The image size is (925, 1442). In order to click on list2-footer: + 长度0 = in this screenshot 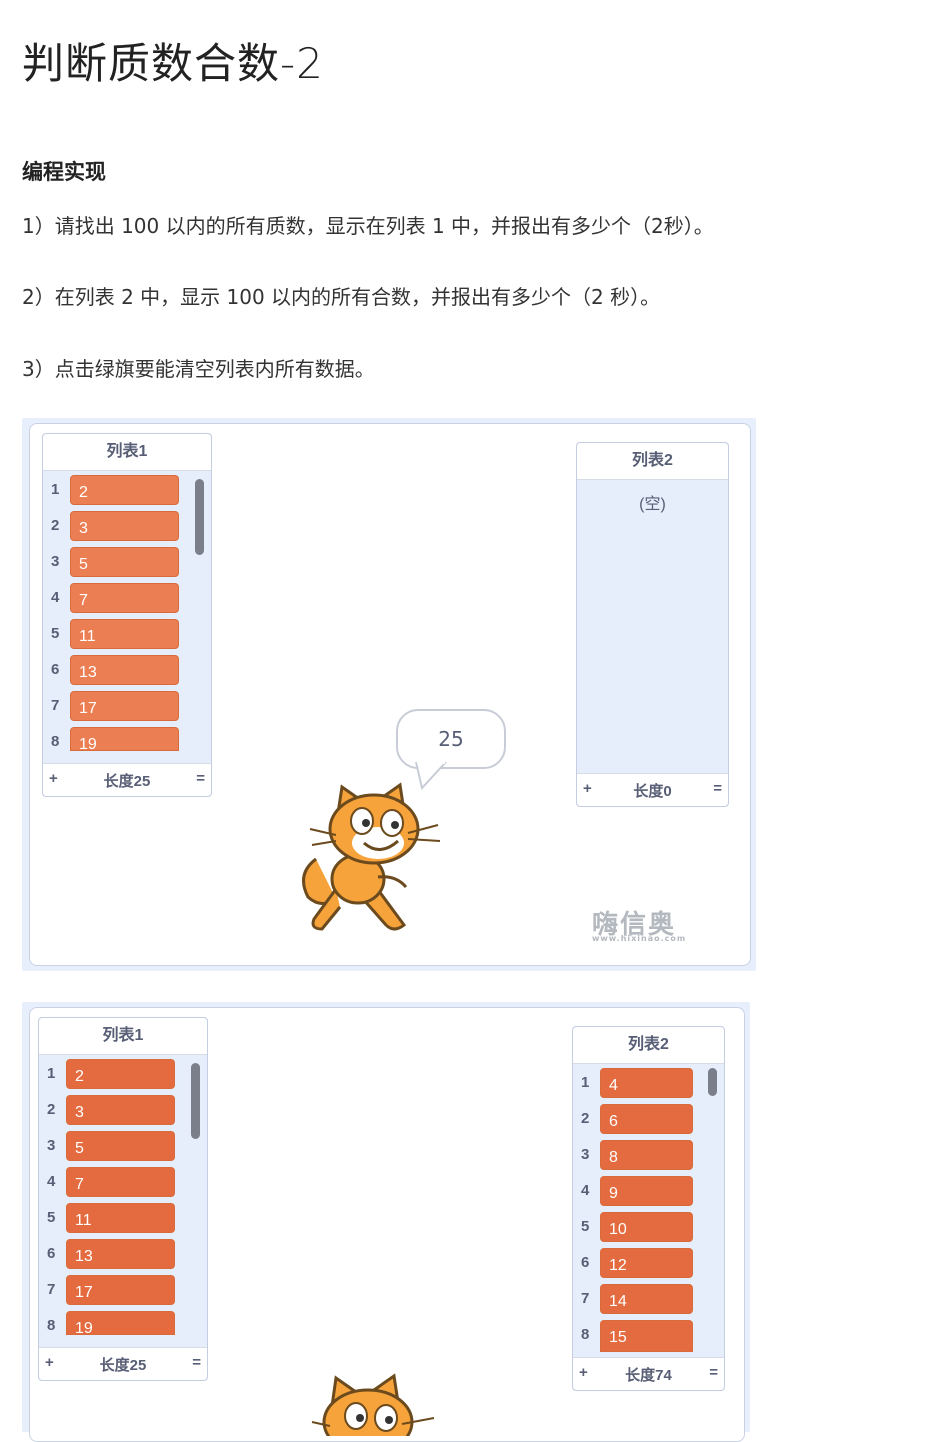, I will do `click(652, 789)`.